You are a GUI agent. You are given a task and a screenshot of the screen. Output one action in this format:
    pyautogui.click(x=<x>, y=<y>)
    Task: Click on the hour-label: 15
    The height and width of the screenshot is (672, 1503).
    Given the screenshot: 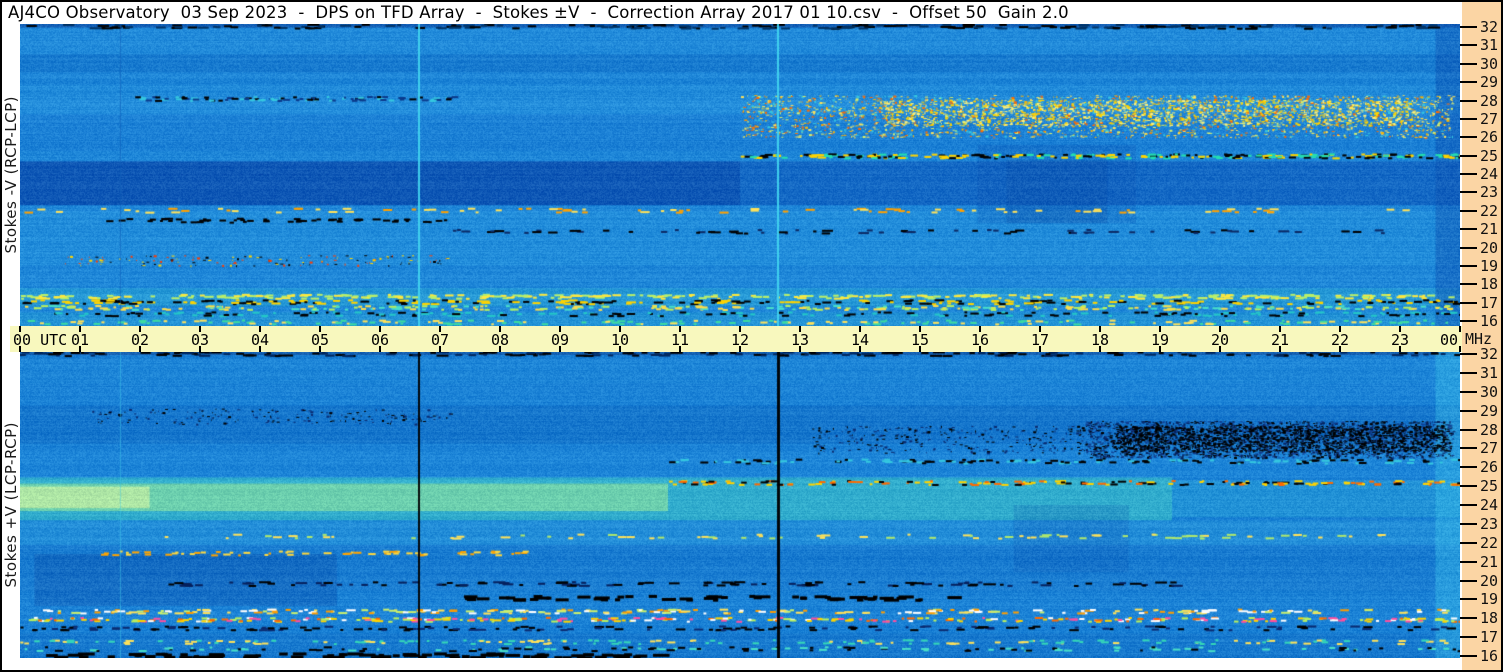 What is the action you would take?
    pyautogui.click(x=920, y=340)
    